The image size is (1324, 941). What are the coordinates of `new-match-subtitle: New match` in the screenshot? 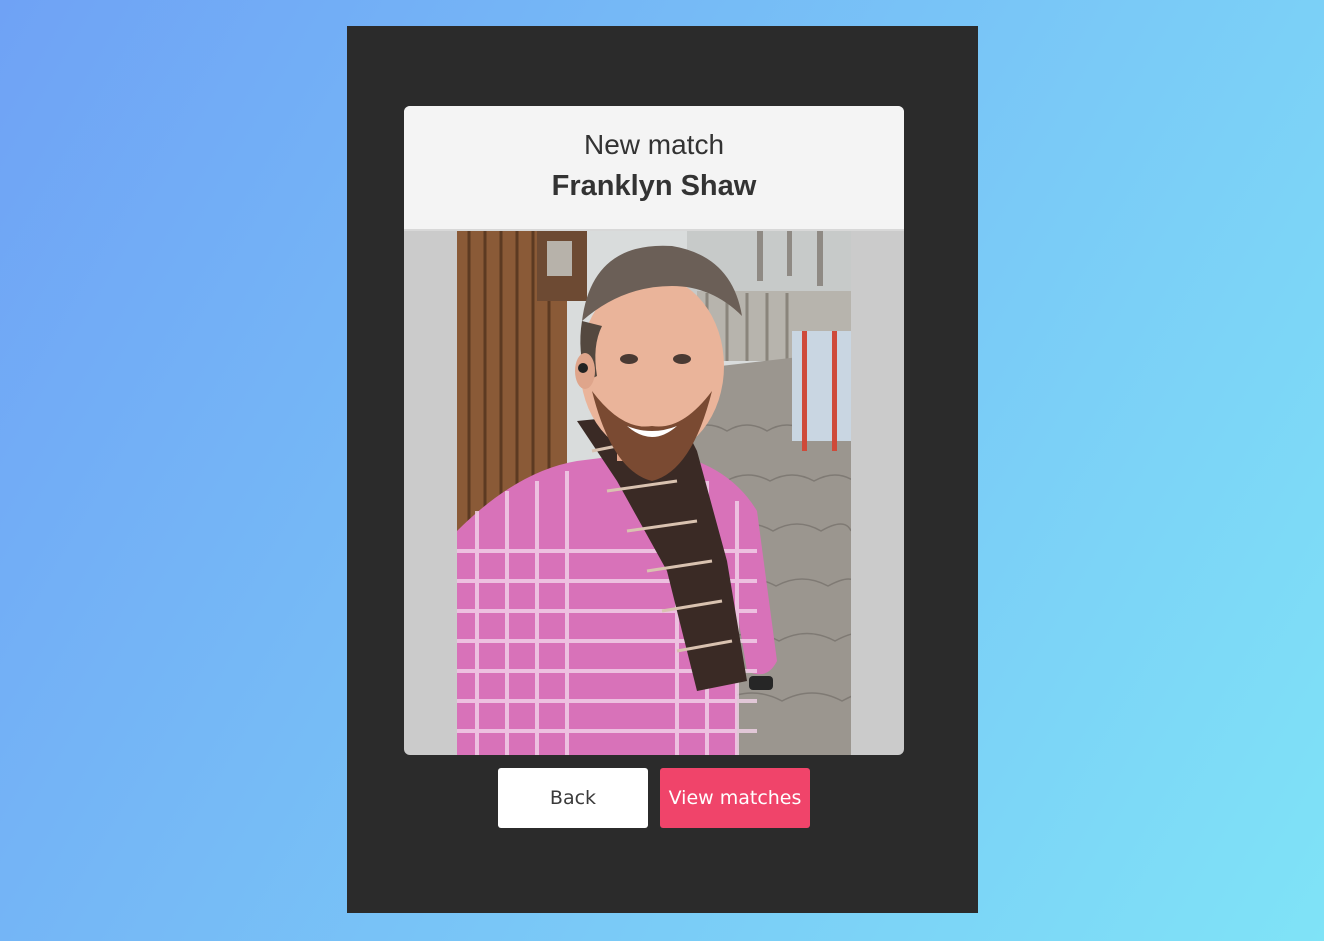 It's located at (654, 144).